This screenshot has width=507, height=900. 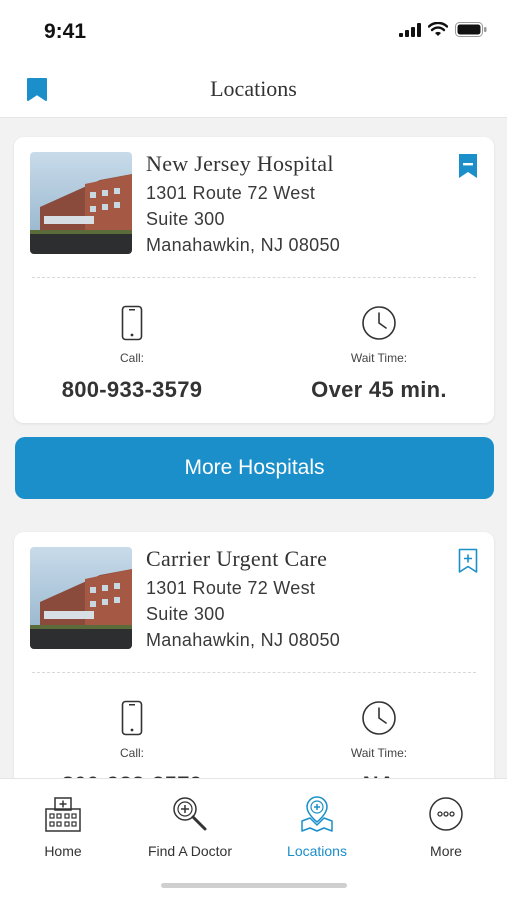 What do you see at coordinates (471, 29) in the screenshot?
I see `battery-icon` at bounding box center [471, 29].